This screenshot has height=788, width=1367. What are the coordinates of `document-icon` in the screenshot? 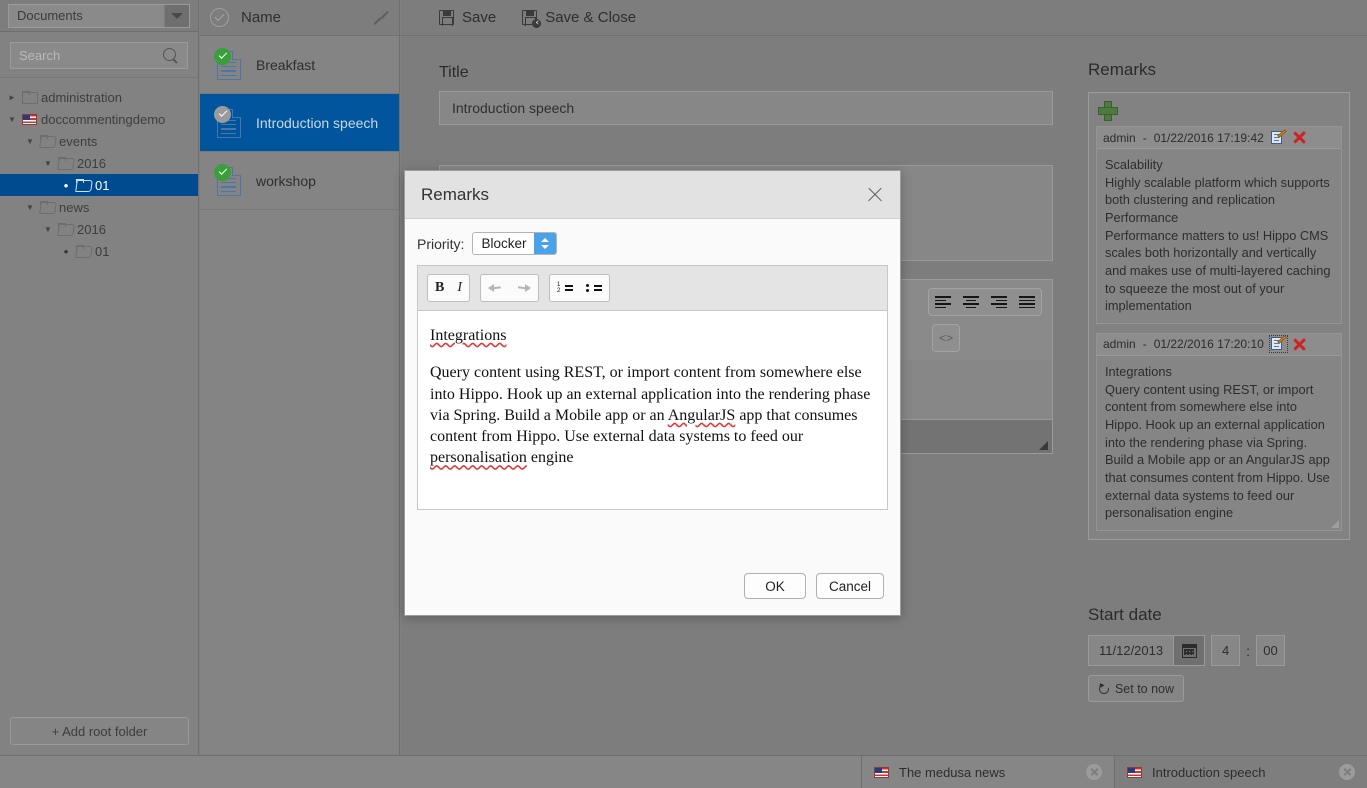 It's located at (229, 180).